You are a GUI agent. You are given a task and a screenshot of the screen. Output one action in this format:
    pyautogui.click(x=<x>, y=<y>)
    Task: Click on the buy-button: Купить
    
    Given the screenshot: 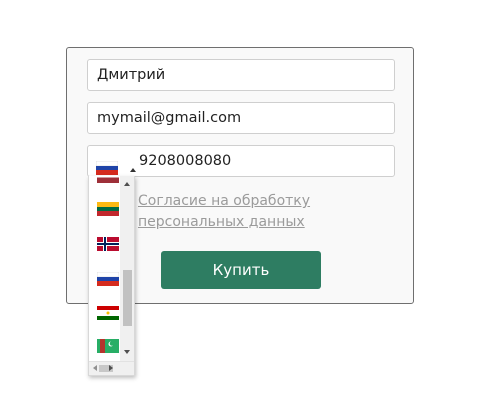 What is the action you would take?
    pyautogui.click(x=241, y=270)
    